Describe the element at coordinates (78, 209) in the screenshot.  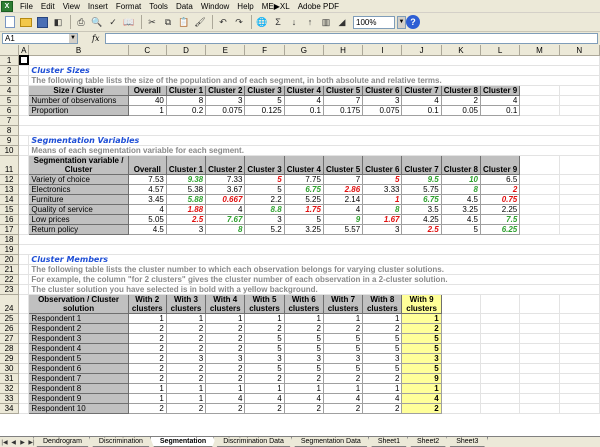
I see `segmentation-row-label: Quality of service` at that location.